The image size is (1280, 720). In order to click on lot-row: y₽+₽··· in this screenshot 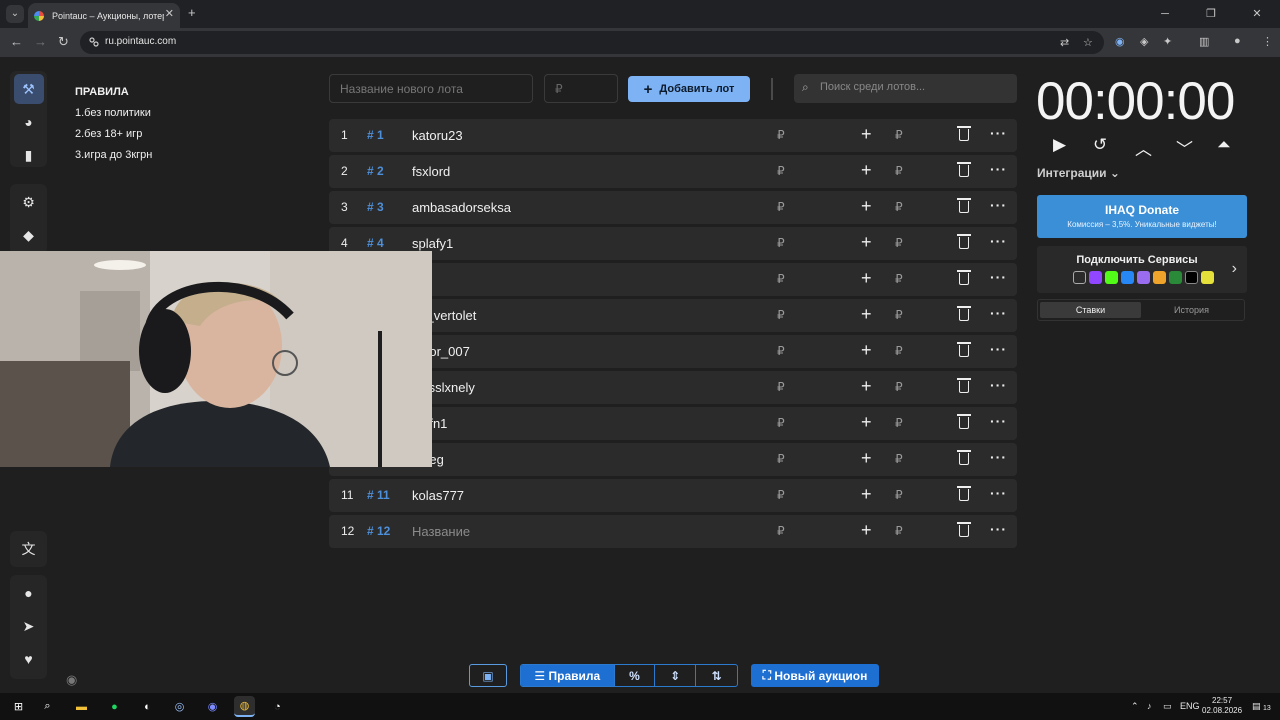, I will do `click(673, 279)`.